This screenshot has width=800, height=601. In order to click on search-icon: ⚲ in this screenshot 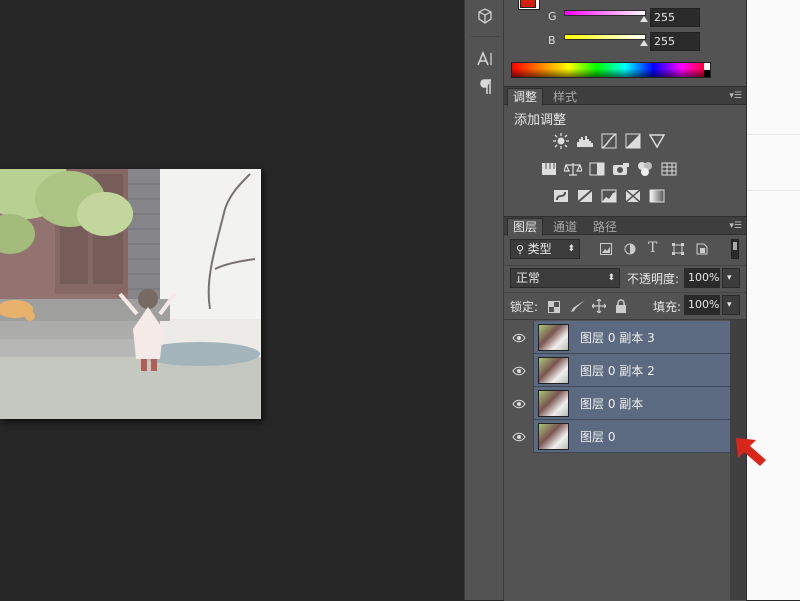, I will do `click(522, 249)`.